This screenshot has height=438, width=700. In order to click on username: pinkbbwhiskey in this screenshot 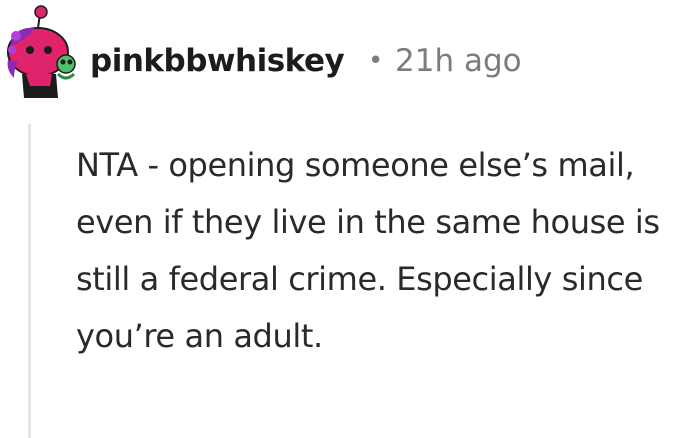, I will do `click(217, 61)`.